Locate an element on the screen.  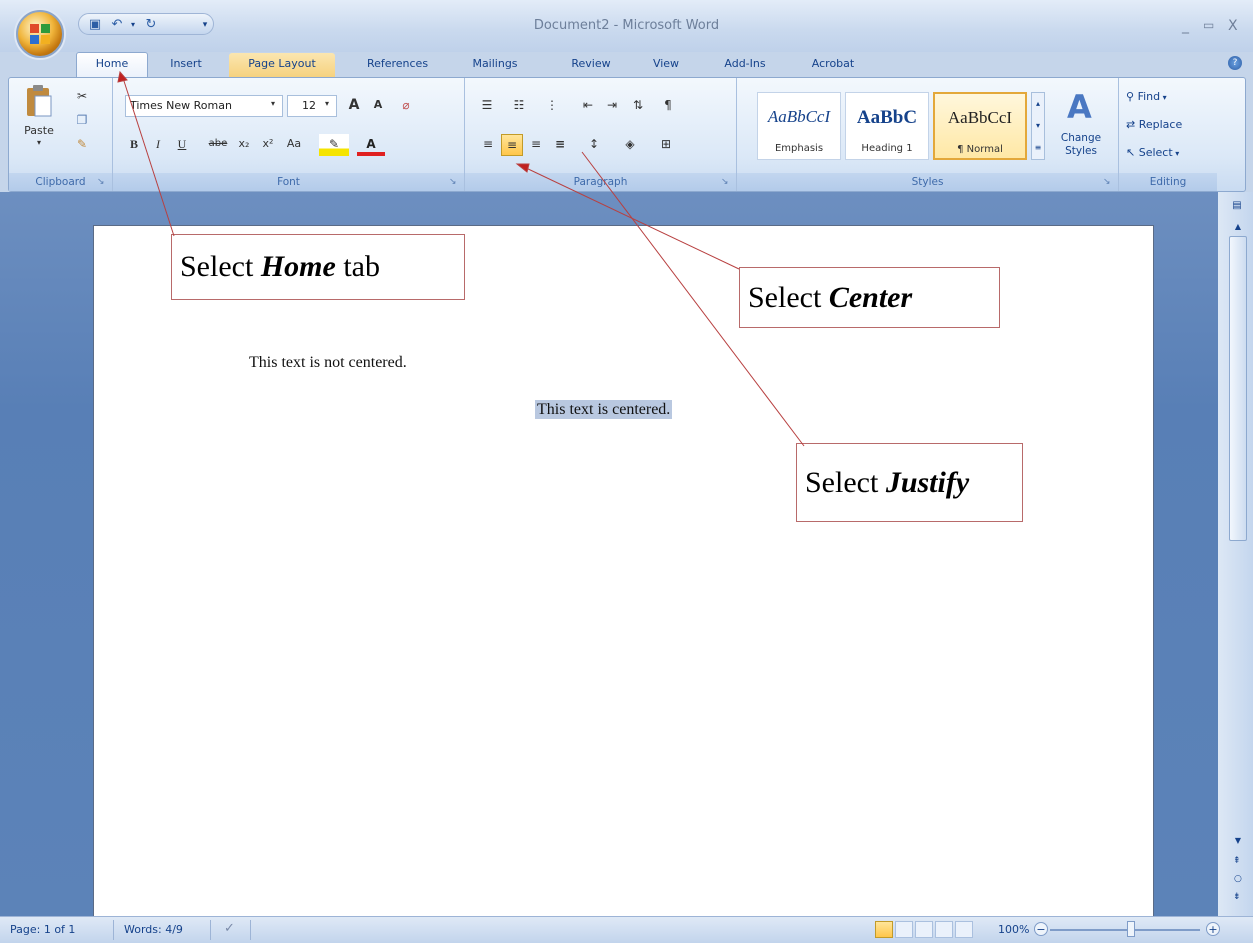
full-screen-reading-view-icon is located at coordinates (904, 929).